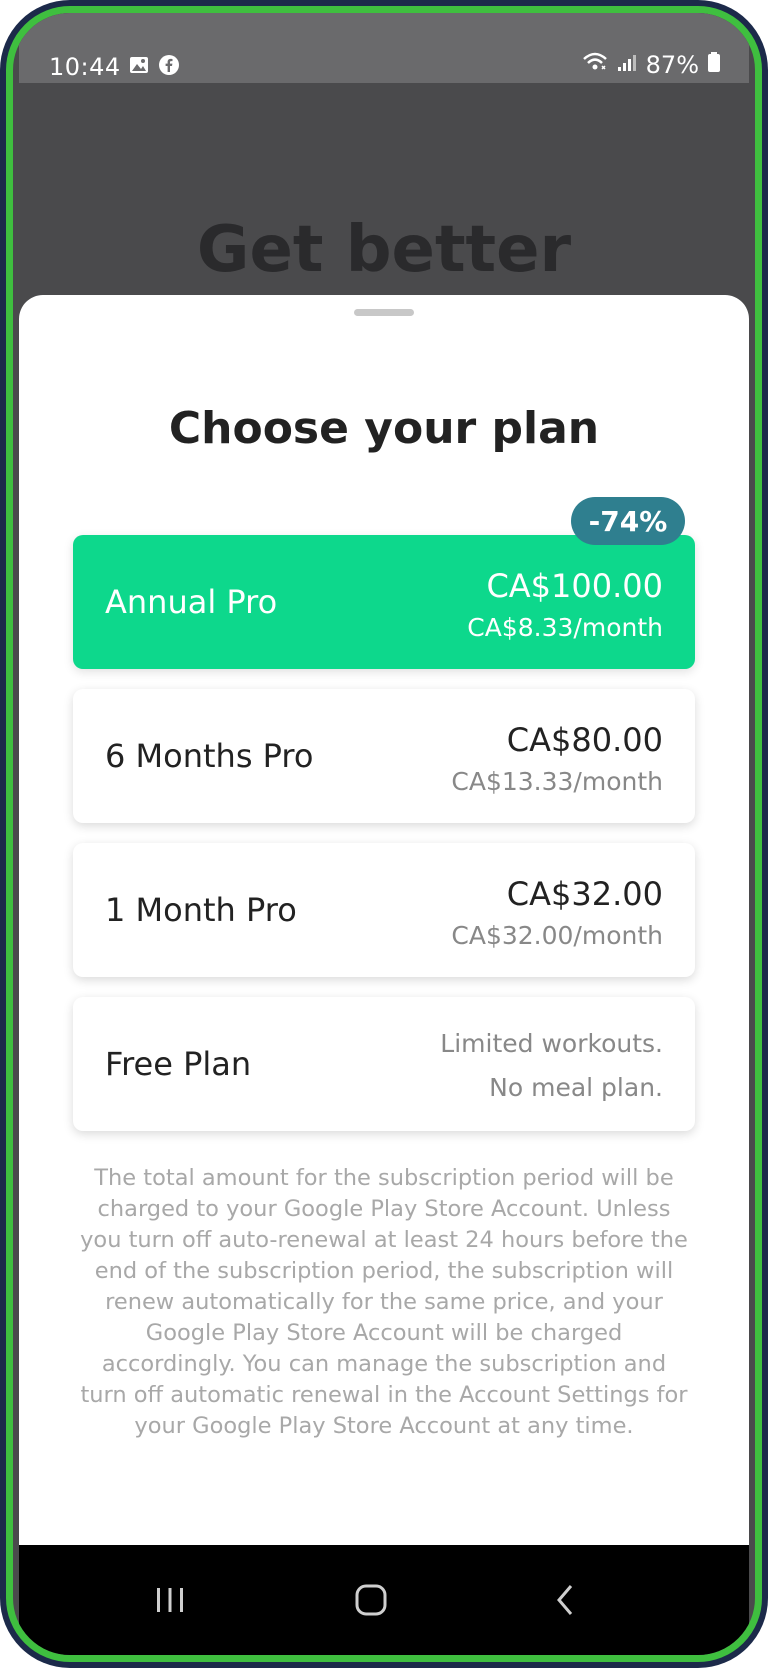 Image resolution: width=768 pixels, height=1668 pixels. What do you see at coordinates (714, 65) in the screenshot?
I see `battery-icon` at bounding box center [714, 65].